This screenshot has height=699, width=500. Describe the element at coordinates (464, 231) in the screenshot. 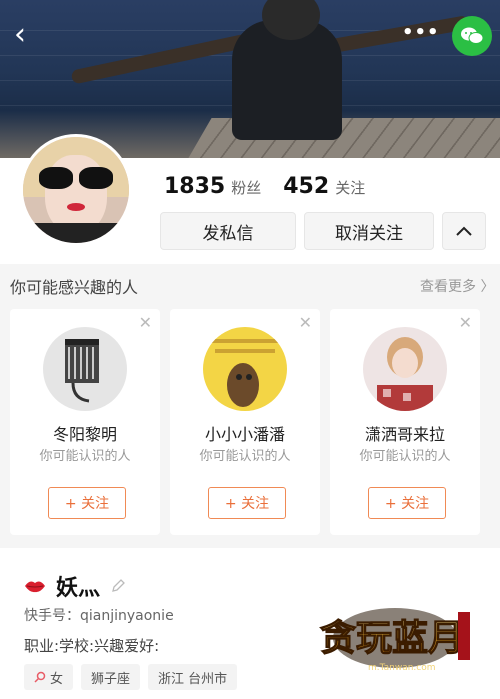

I see `chevron-up-icon` at that location.